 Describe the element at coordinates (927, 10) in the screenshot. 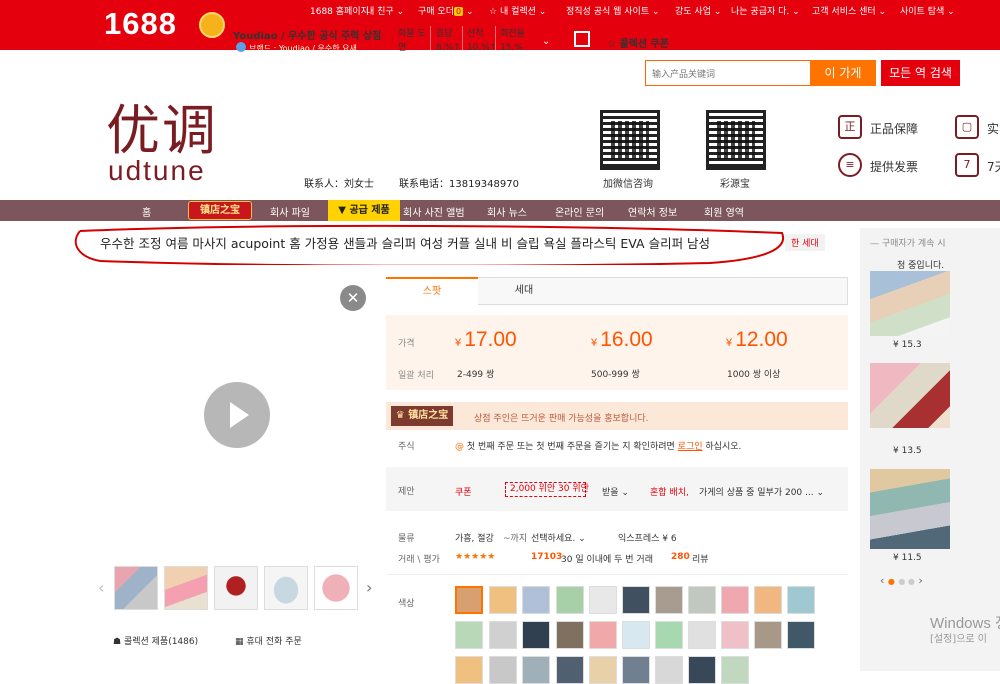

I see `nav-sitemap: 사이트 탐색 ⌄` at that location.